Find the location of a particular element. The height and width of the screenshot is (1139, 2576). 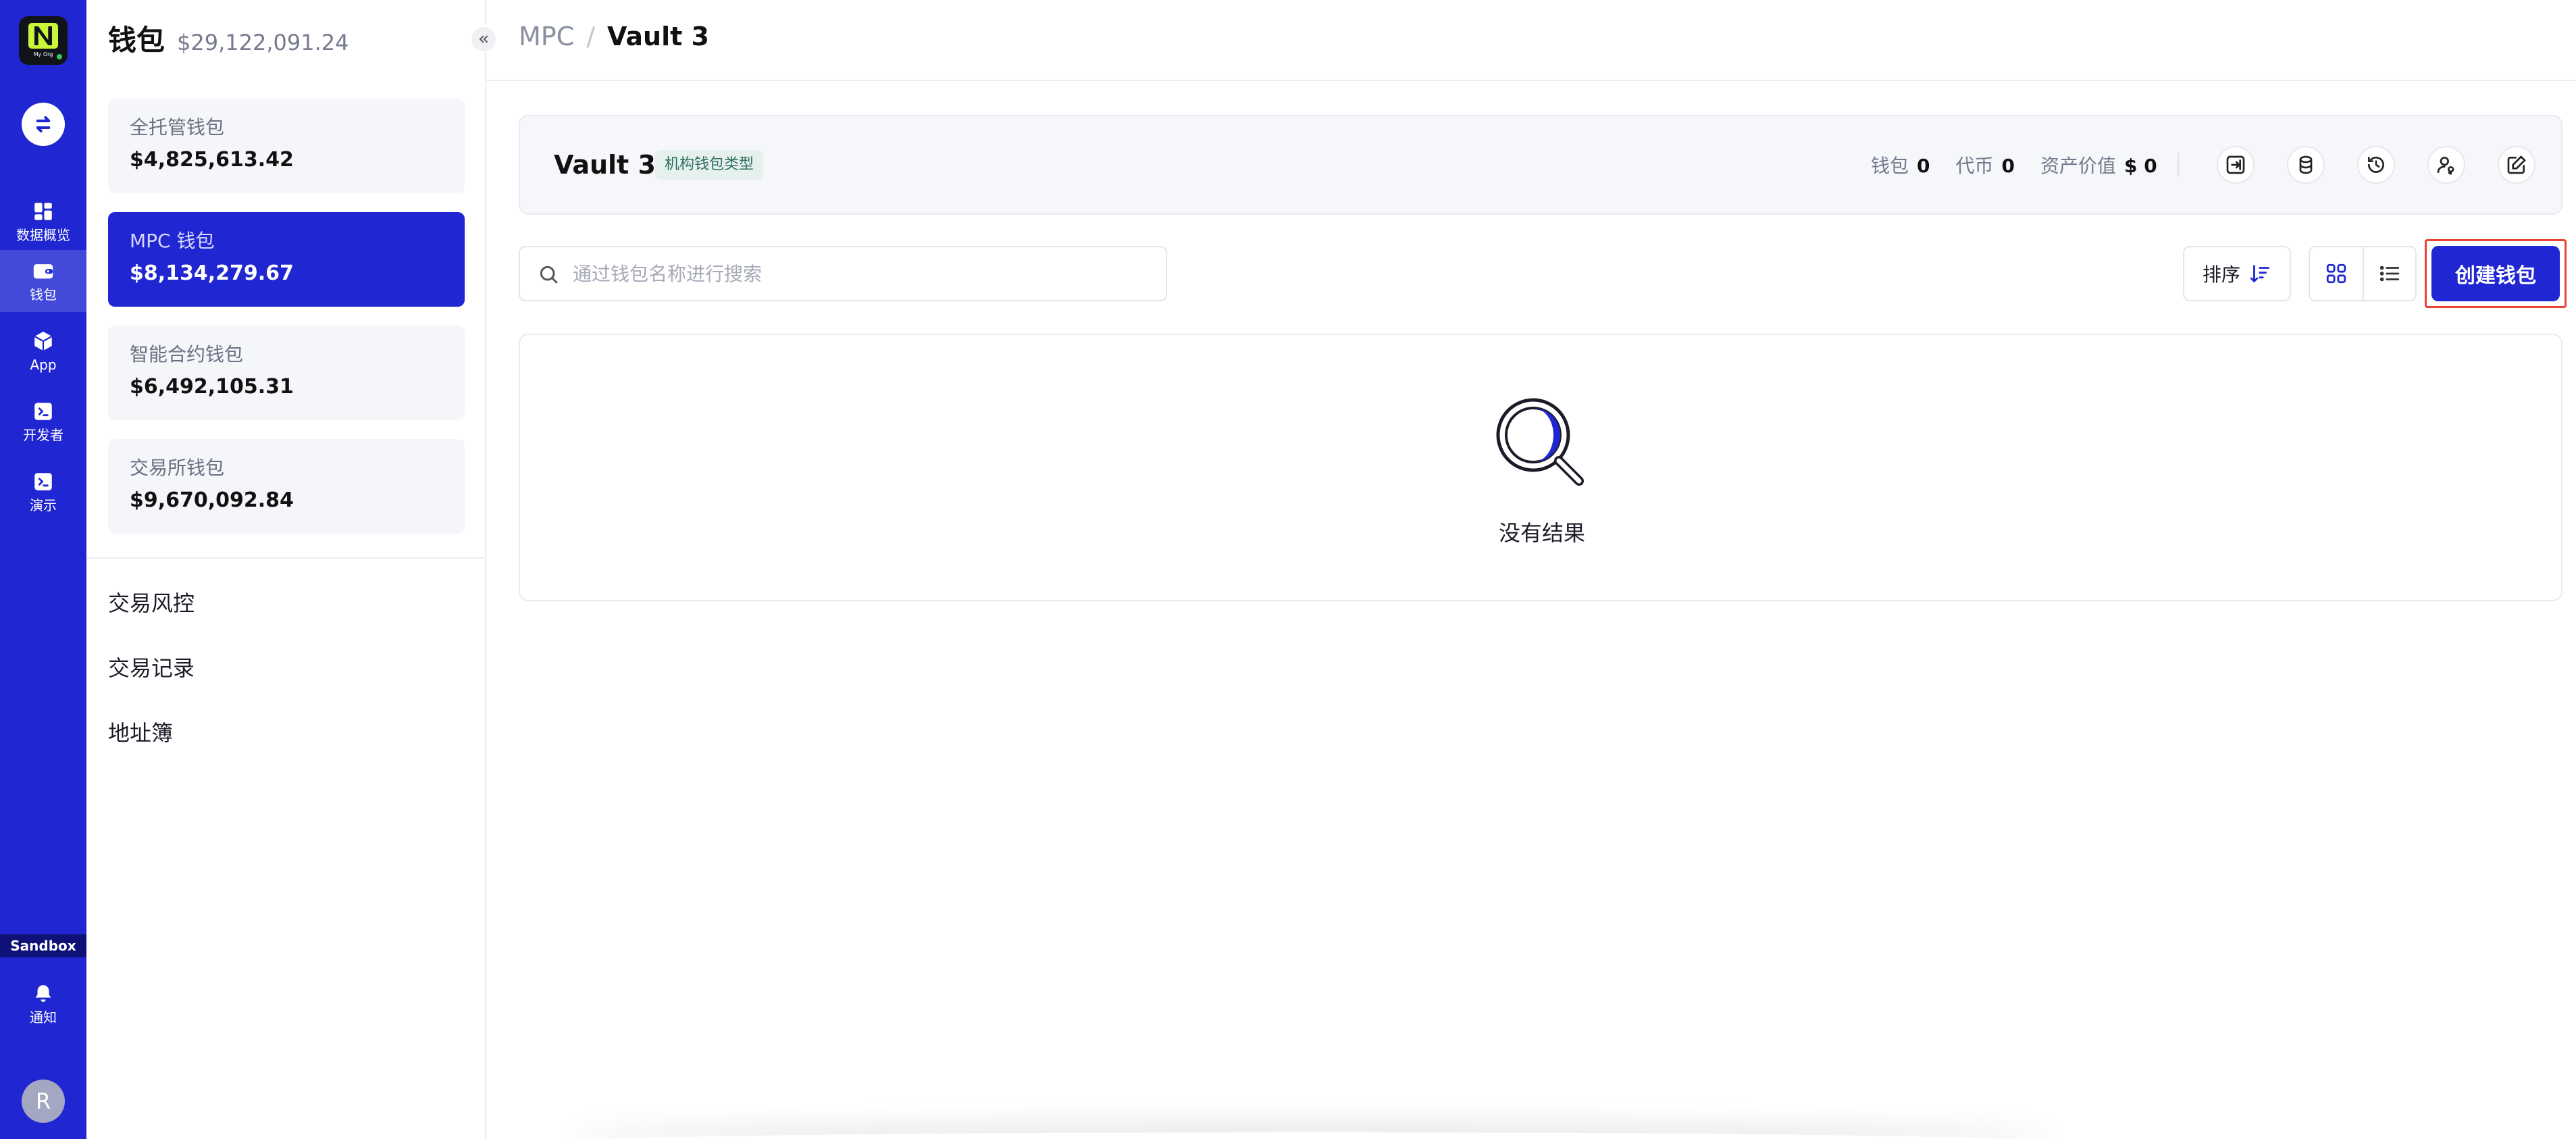

history-icon is located at coordinates (2376, 164).